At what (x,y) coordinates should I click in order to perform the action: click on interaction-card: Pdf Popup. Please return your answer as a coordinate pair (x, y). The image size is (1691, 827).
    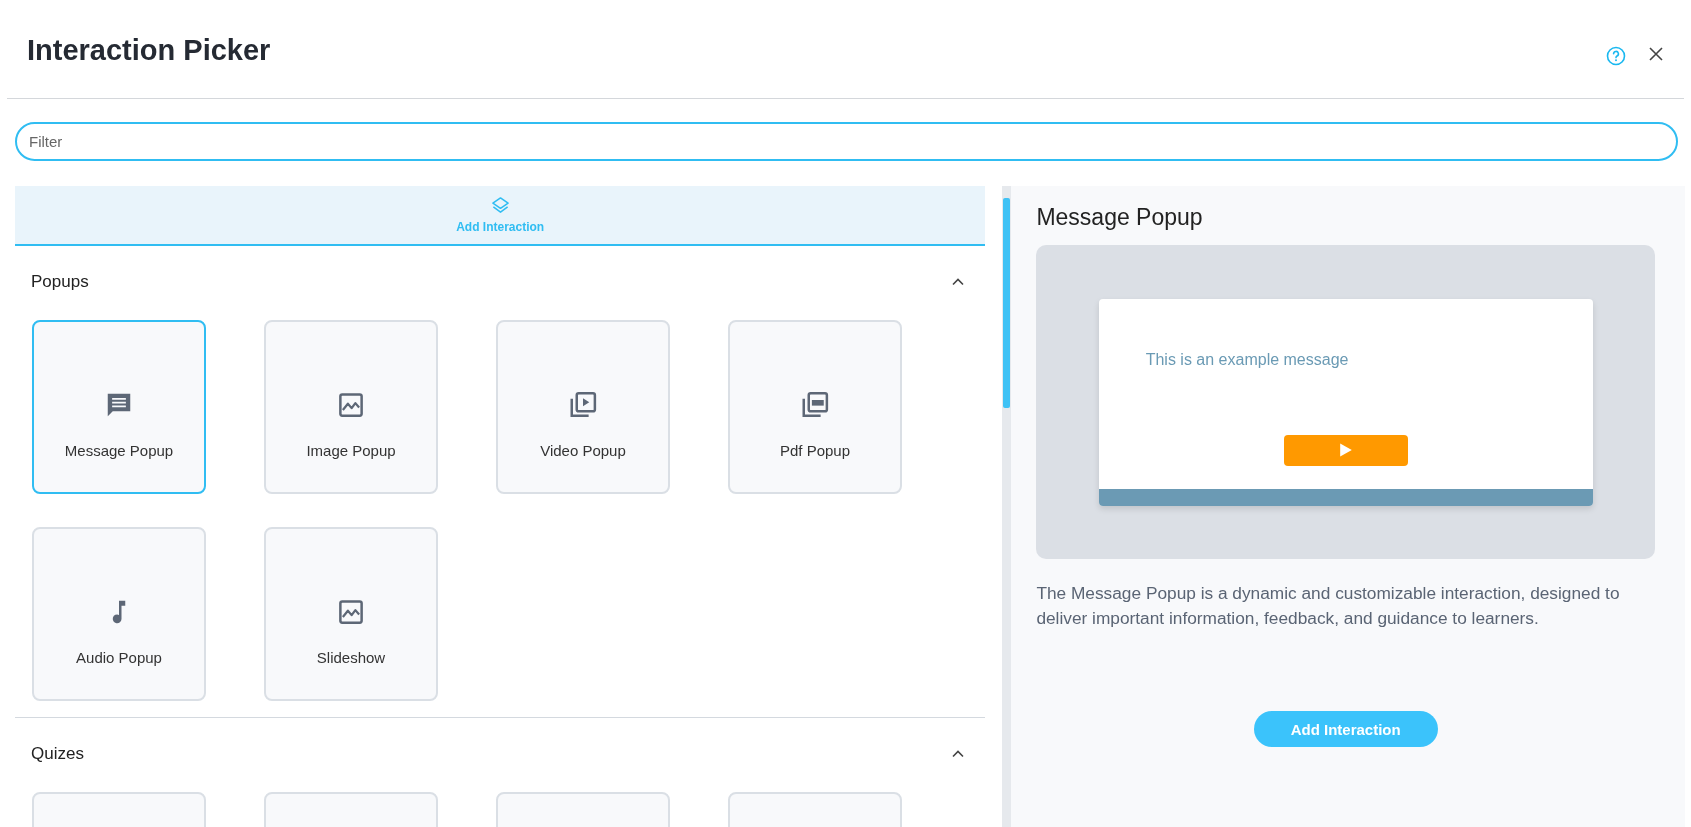
    Looking at the image, I should click on (815, 407).